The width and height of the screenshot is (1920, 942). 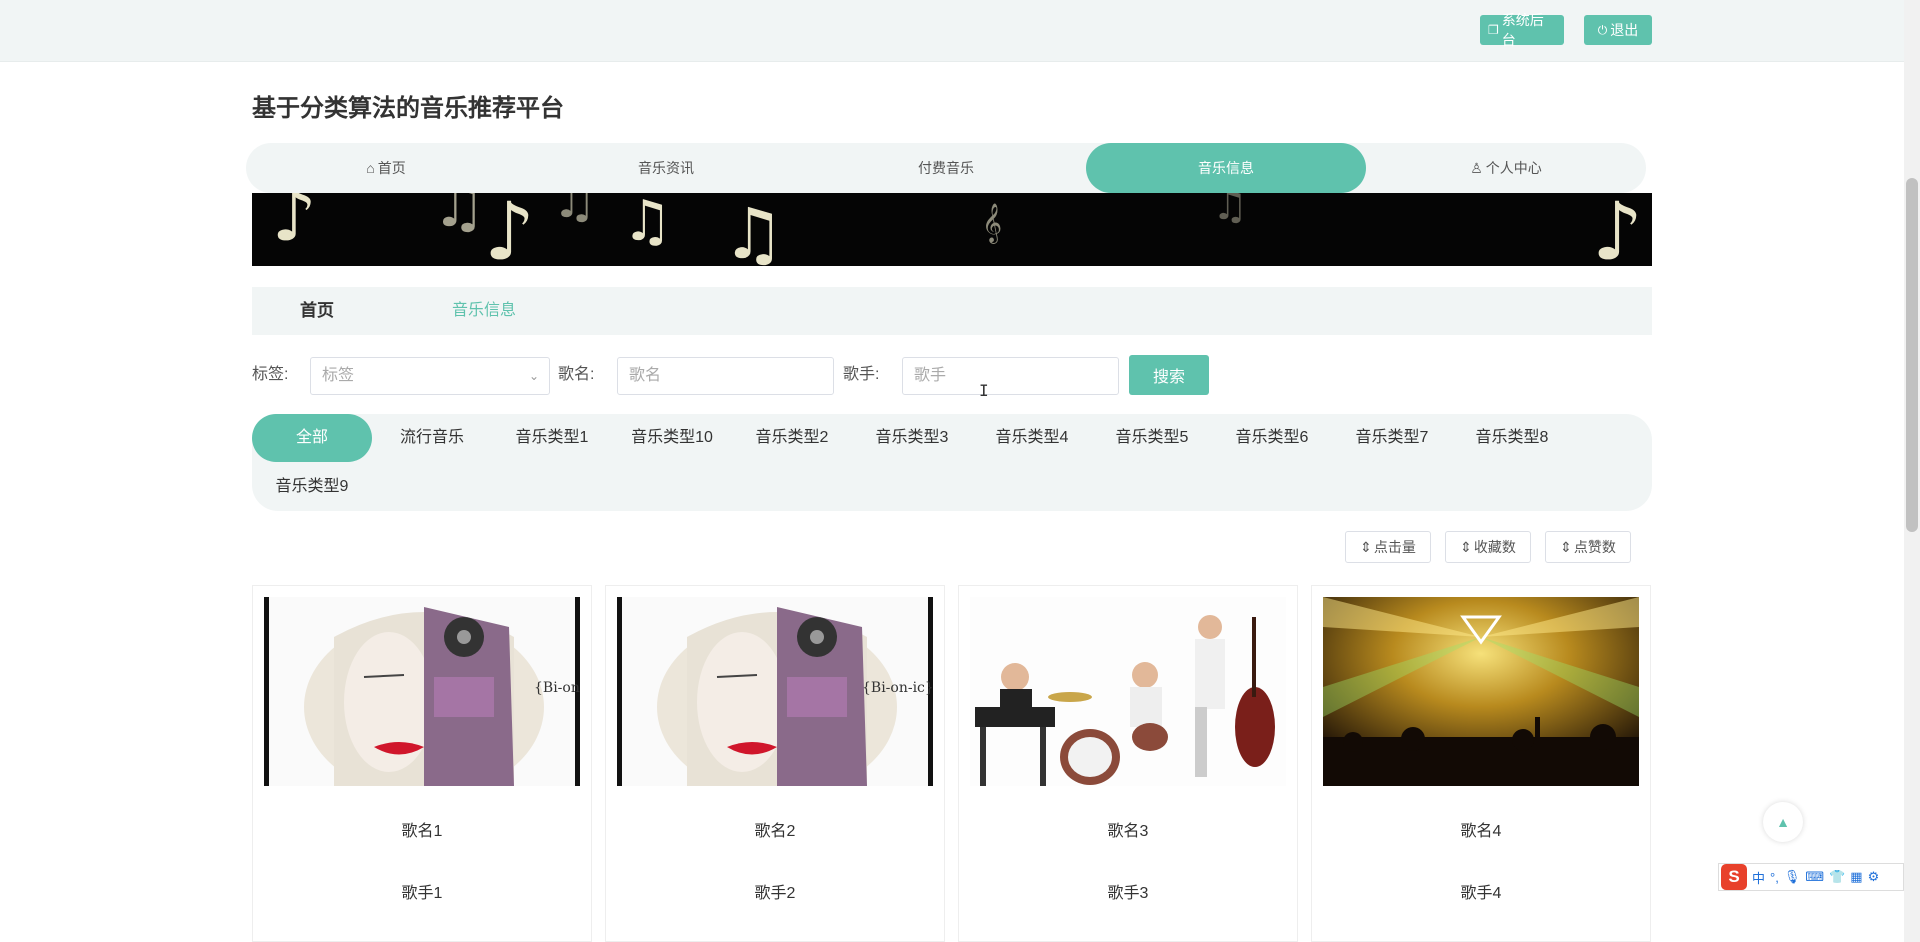 I want to click on search-button: 搜索, so click(x=1169, y=375).